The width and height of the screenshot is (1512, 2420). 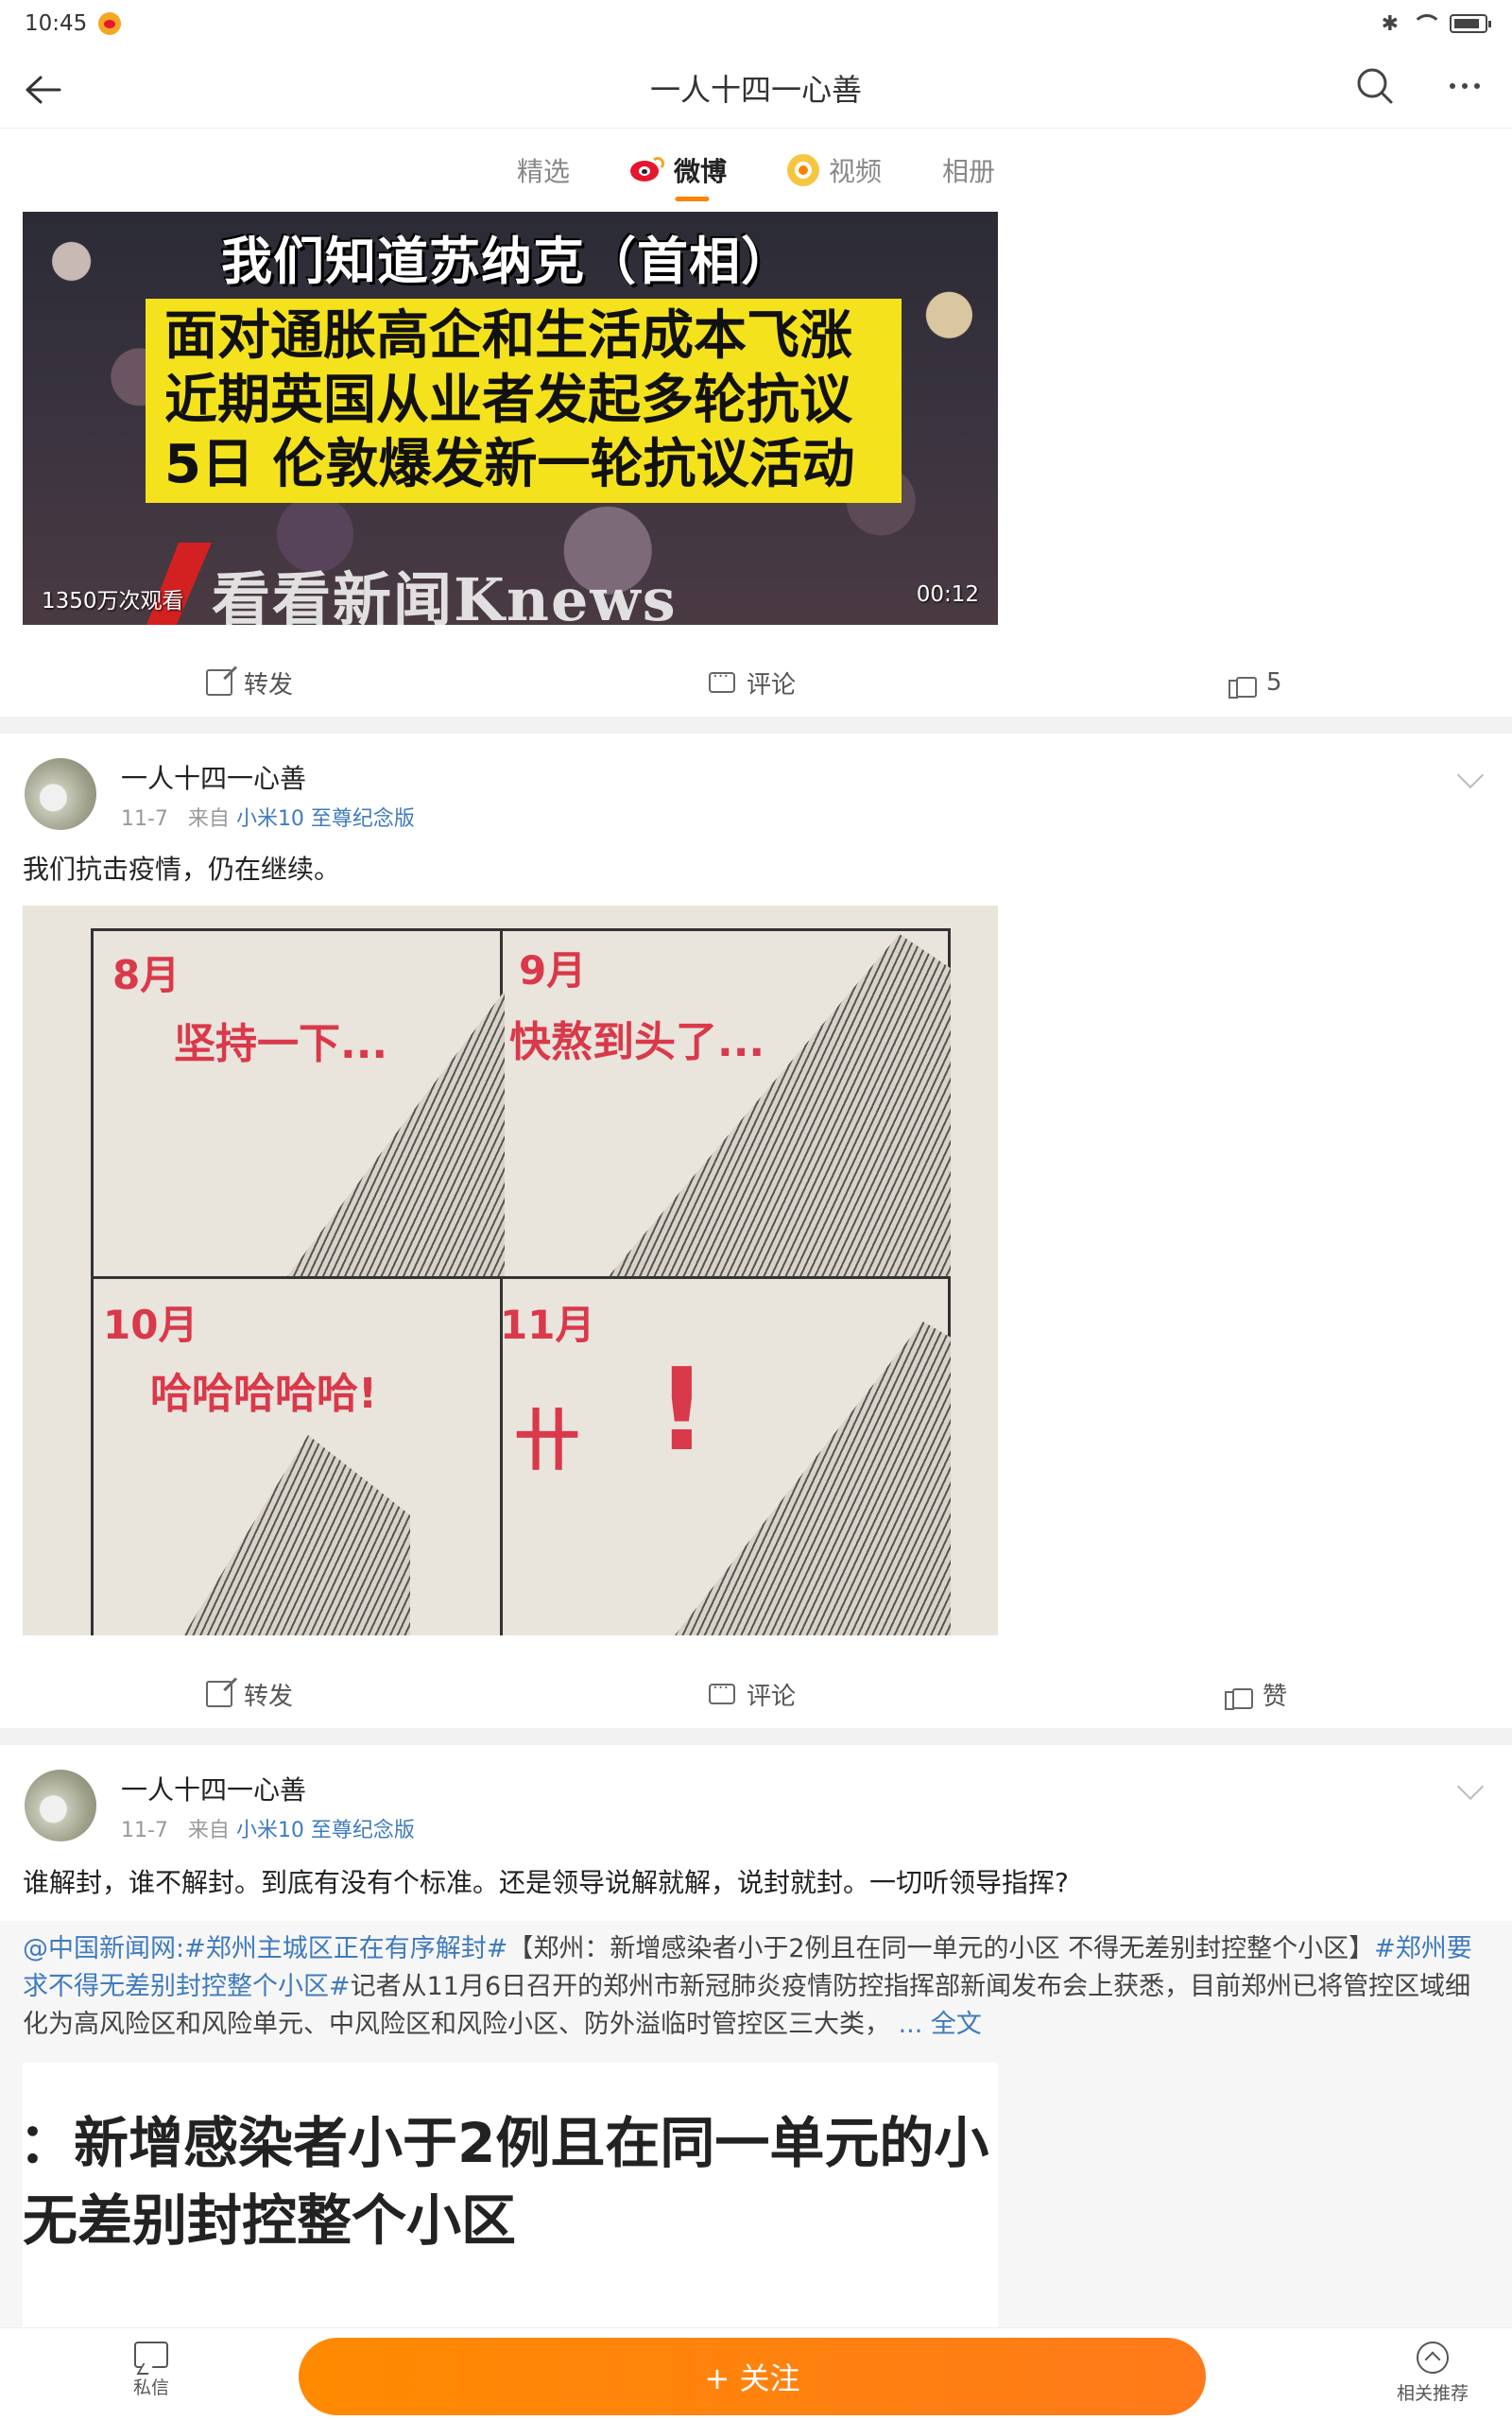 I want to click on related-recommend-button: 相关推荐, so click(x=1432, y=2373).